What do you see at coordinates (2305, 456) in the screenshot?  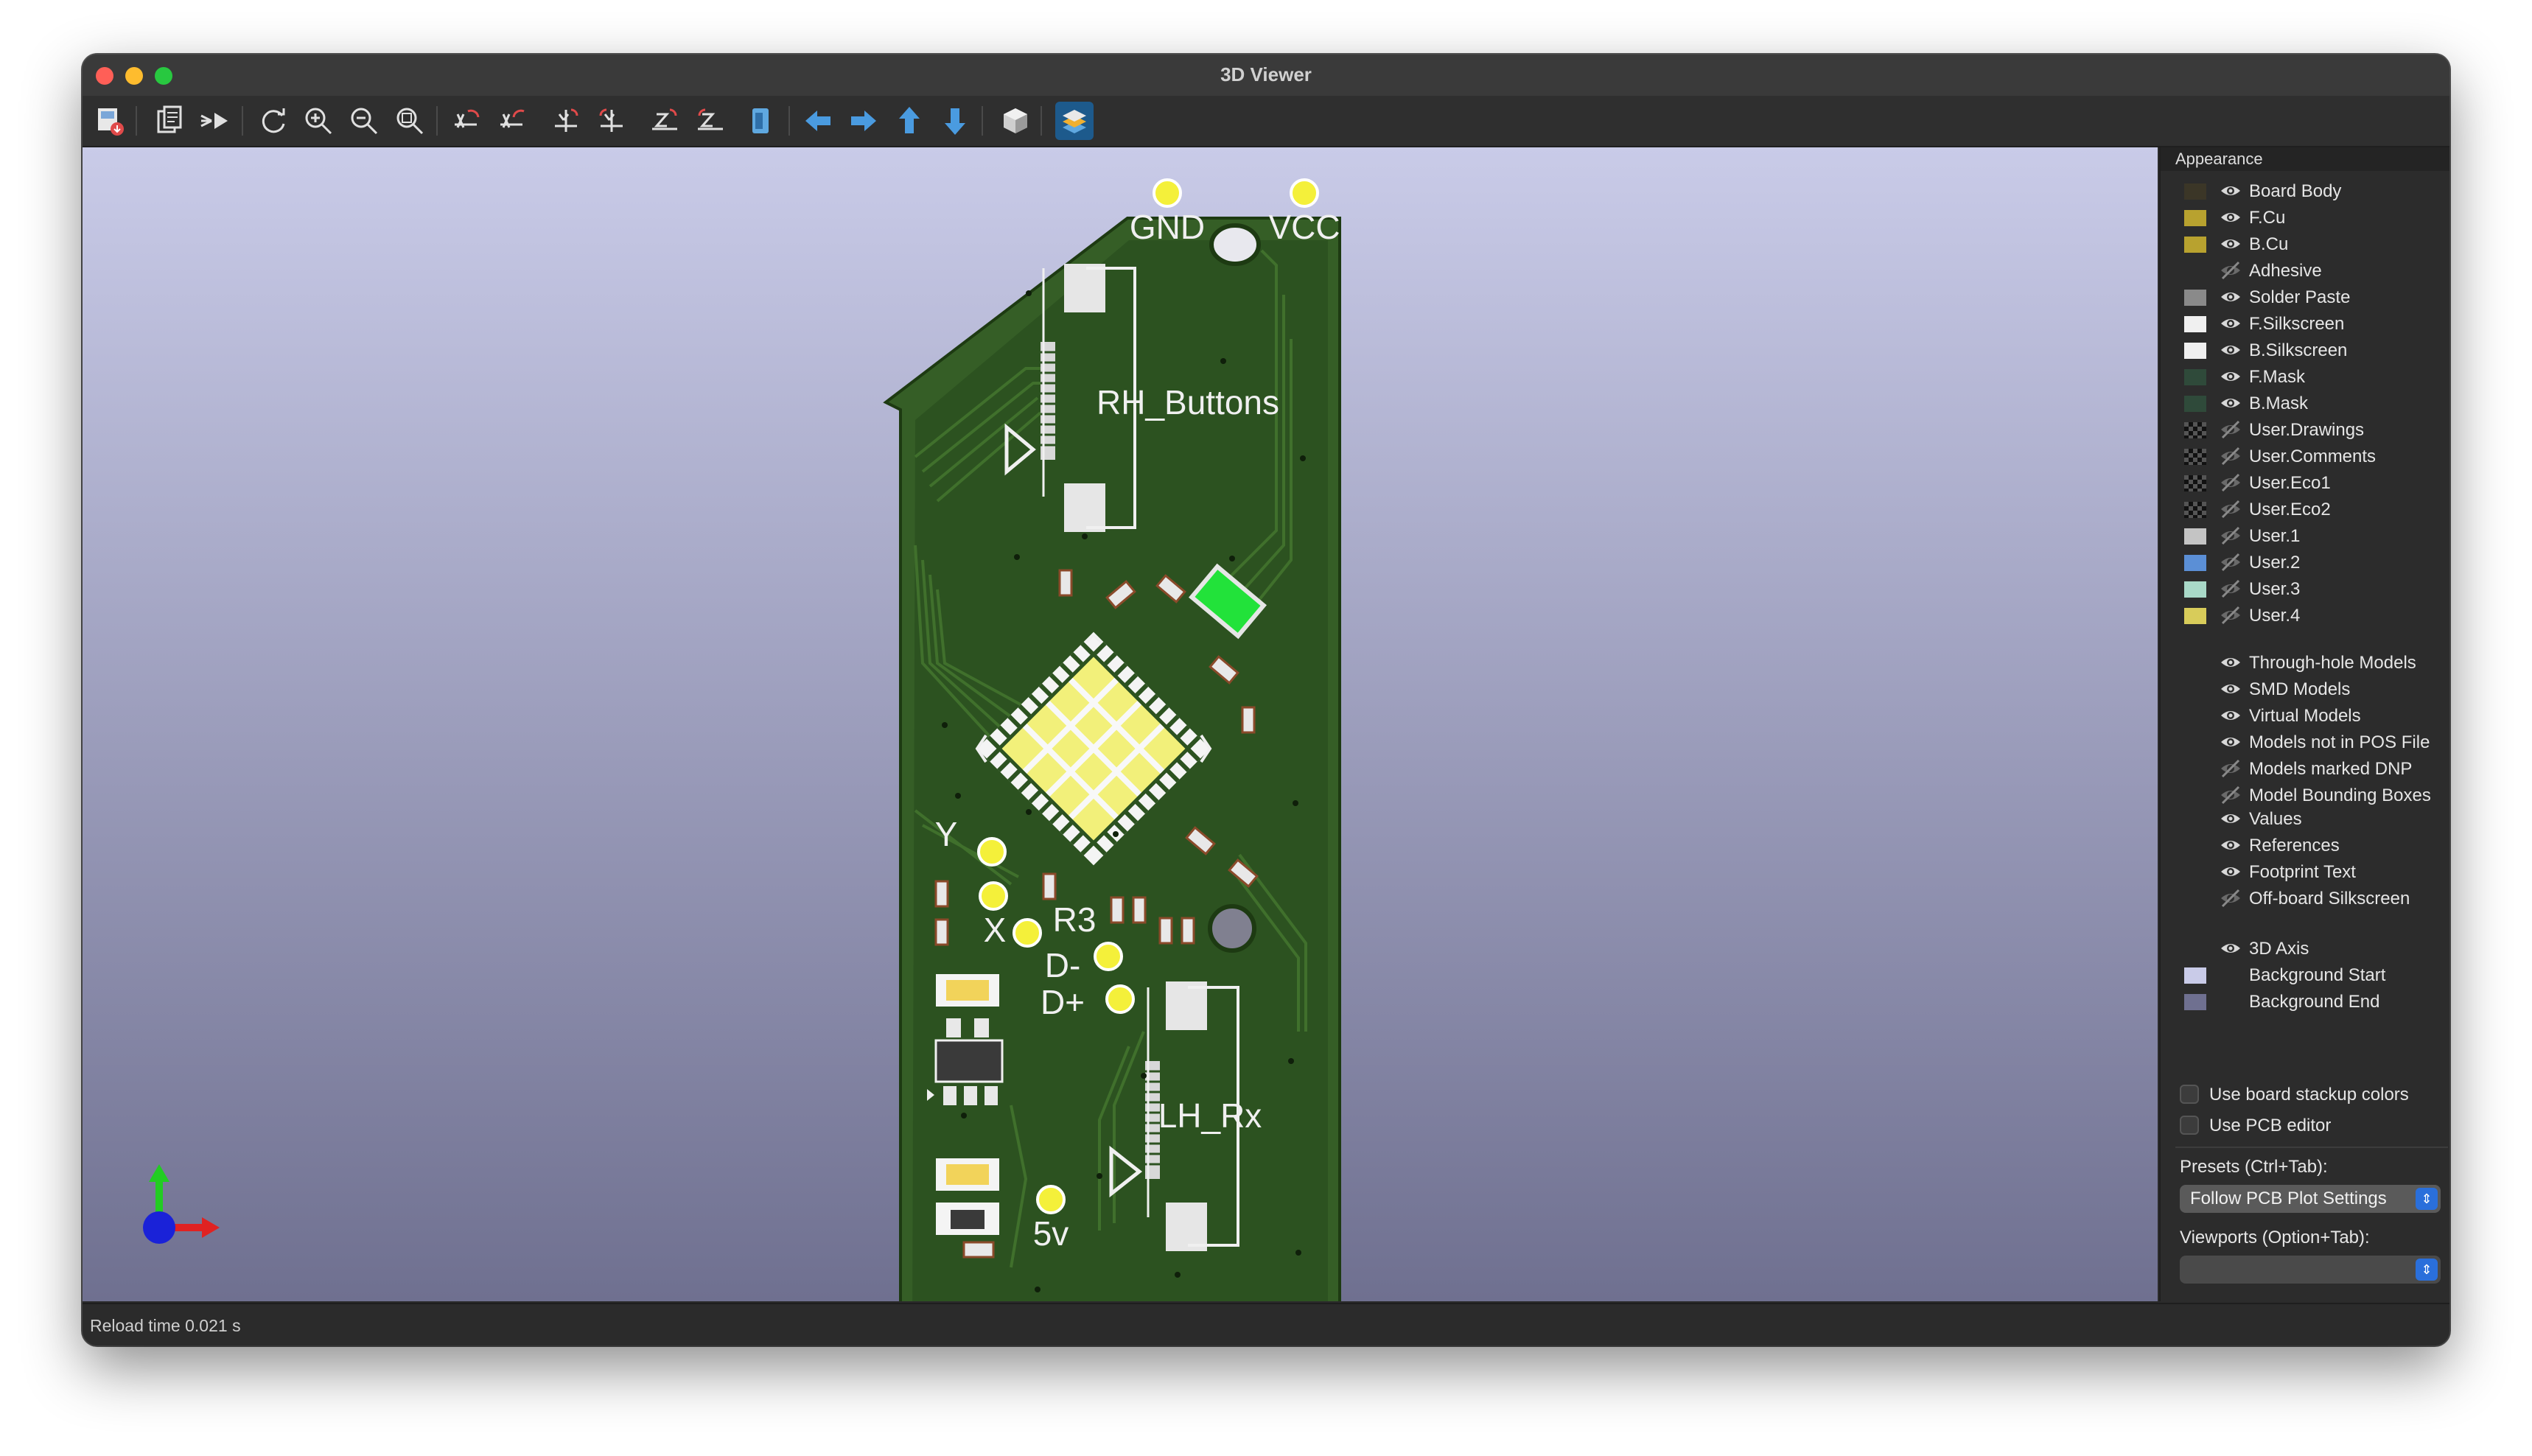 I see `layer-row-user-comments: User.Comments` at bounding box center [2305, 456].